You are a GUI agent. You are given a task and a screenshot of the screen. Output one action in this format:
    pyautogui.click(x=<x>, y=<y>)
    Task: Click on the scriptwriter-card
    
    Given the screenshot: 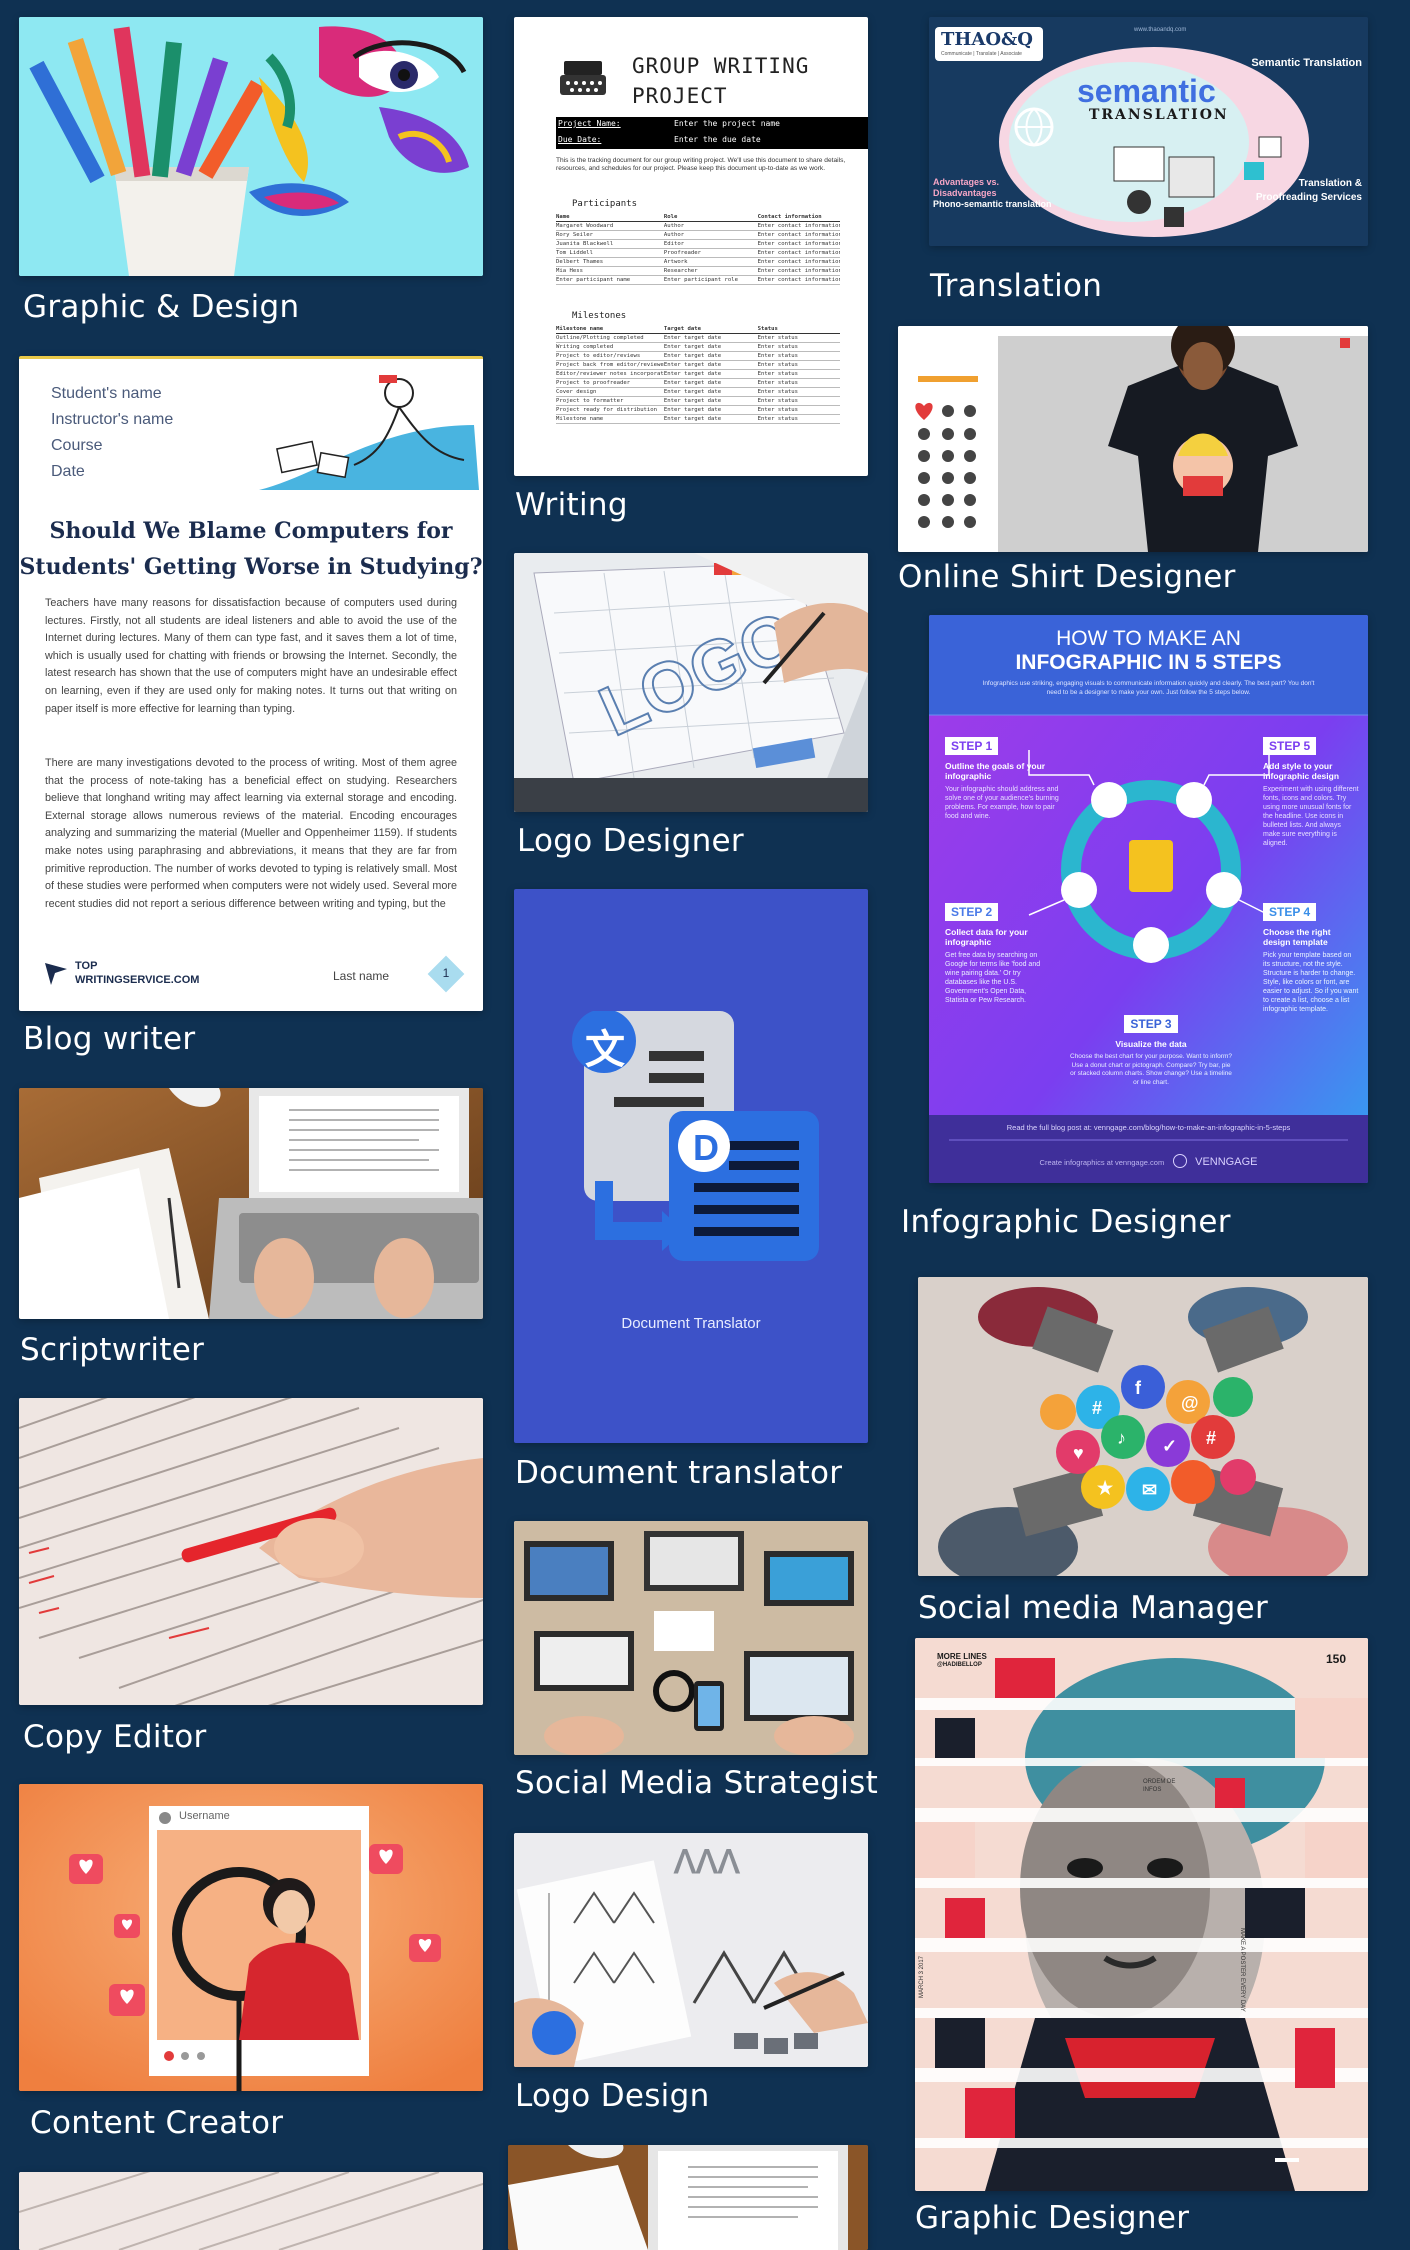 What is the action you would take?
    pyautogui.click(x=251, y=1203)
    